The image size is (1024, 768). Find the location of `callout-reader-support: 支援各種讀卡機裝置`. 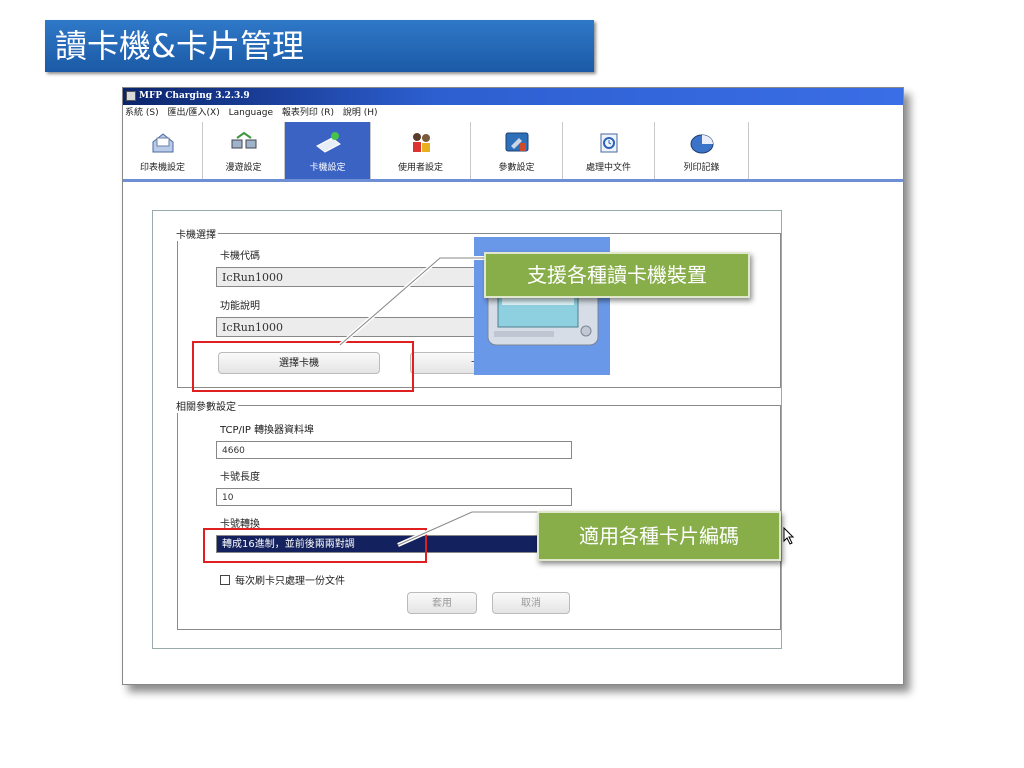

callout-reader-support: 支援各種讀卡機裝置 is located at coordinates (617, 275).